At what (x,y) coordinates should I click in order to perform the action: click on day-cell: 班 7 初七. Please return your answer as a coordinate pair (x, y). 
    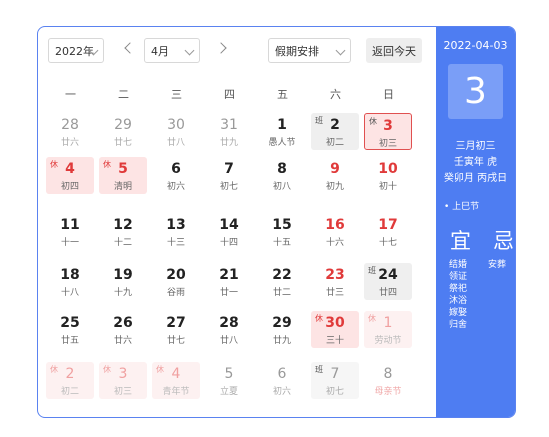
    Looking at the image, I should click on (335, 380).